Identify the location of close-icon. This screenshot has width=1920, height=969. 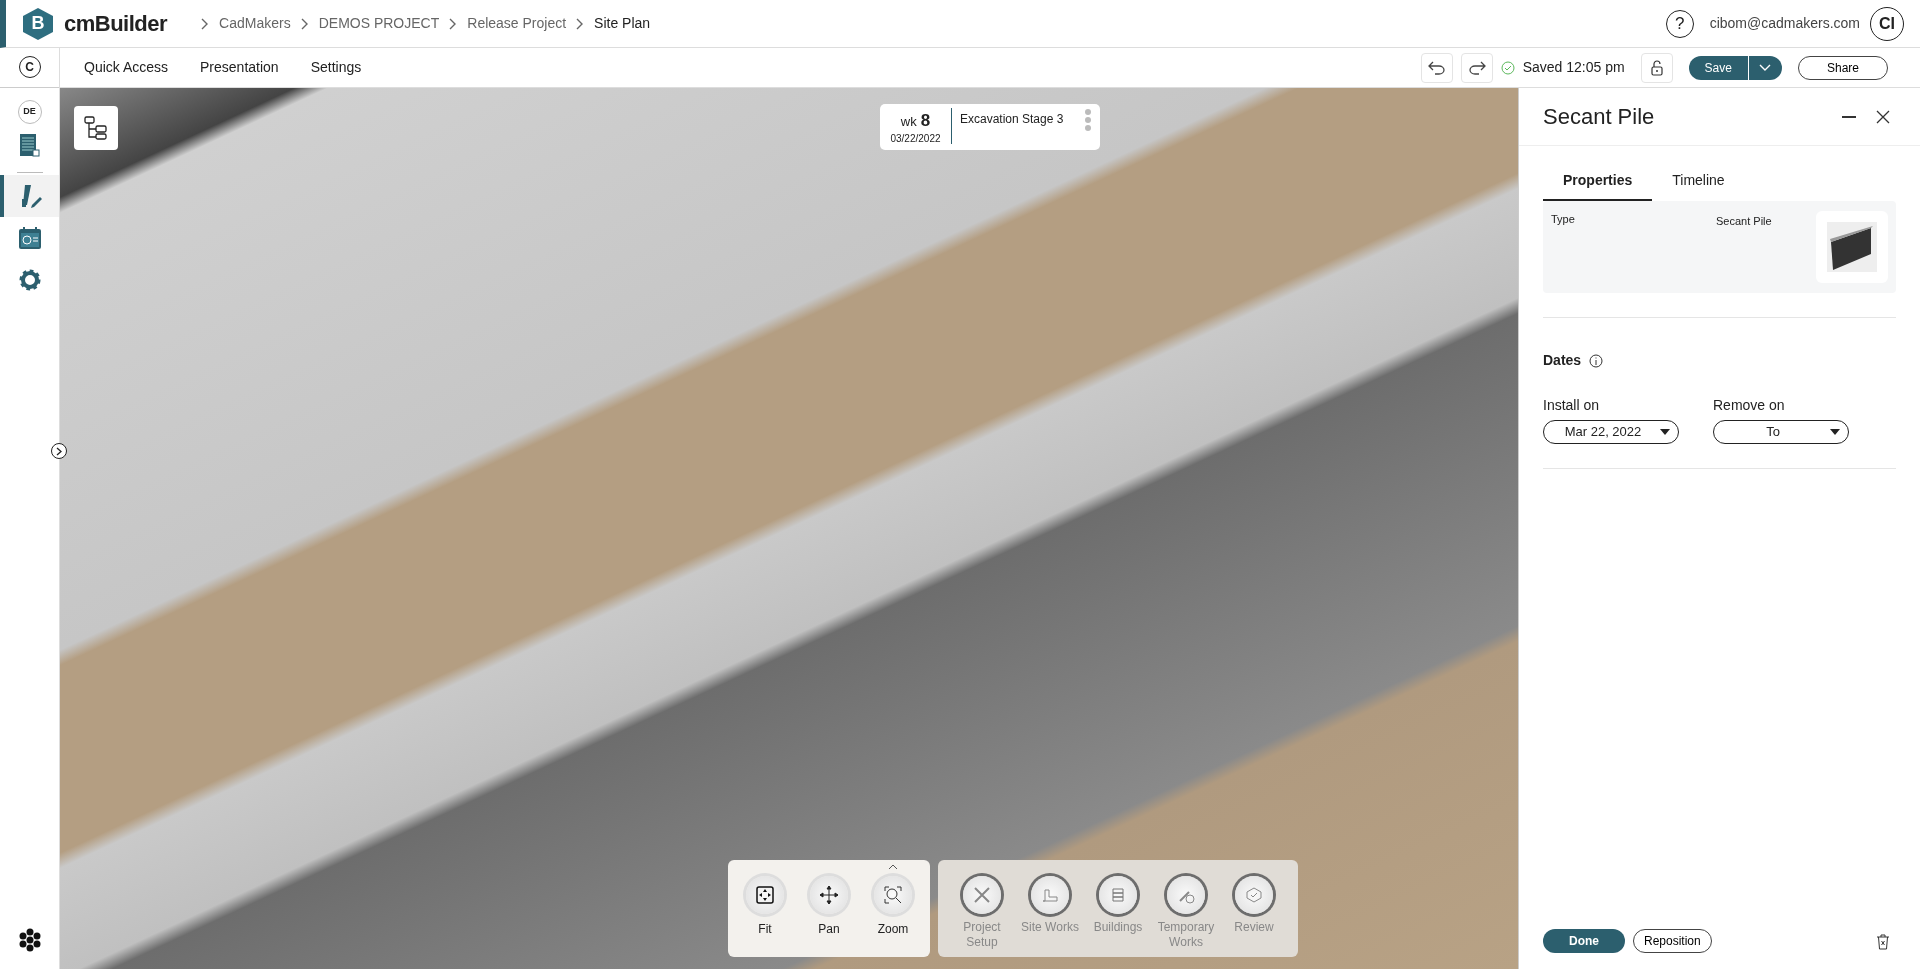
(1883, 117).